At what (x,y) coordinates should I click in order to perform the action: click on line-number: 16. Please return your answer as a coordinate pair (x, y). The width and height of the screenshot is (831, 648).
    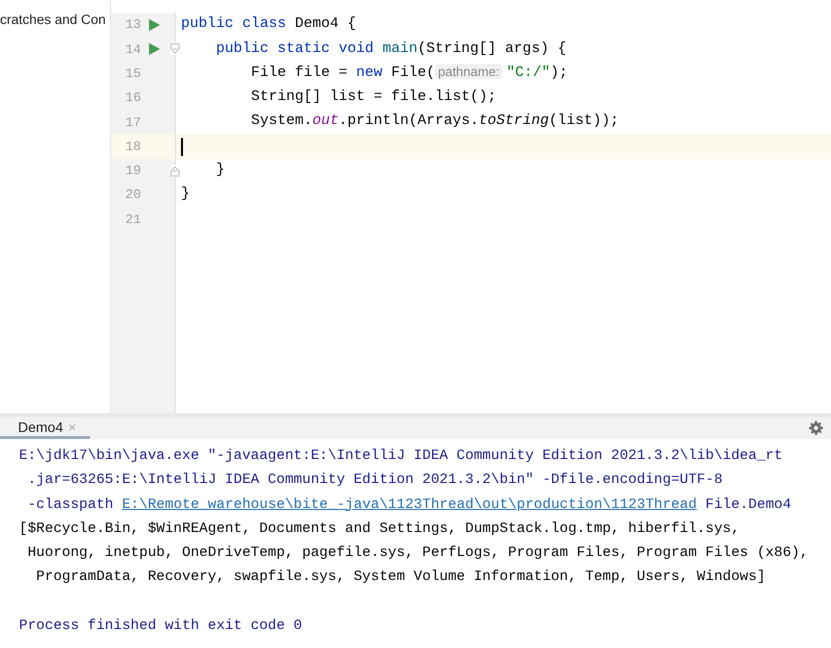
    Looking at the image, I should click on (132, 98).